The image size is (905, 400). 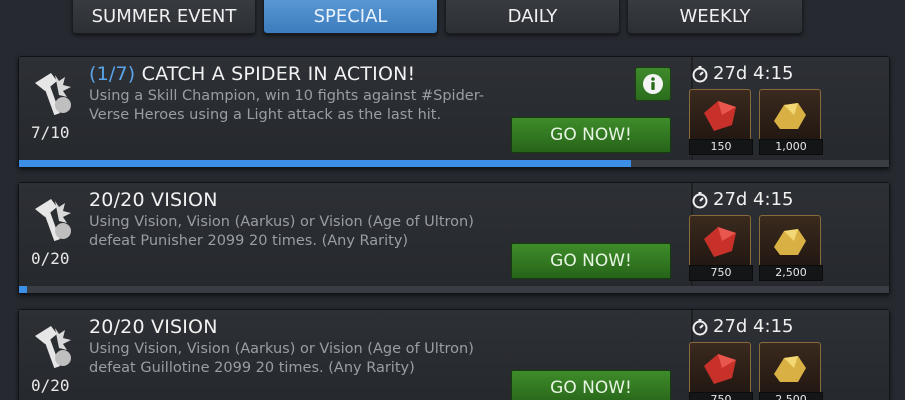 I want to click on tab-summer-event: SUMMER EVENT, so click(x=164, y=17).